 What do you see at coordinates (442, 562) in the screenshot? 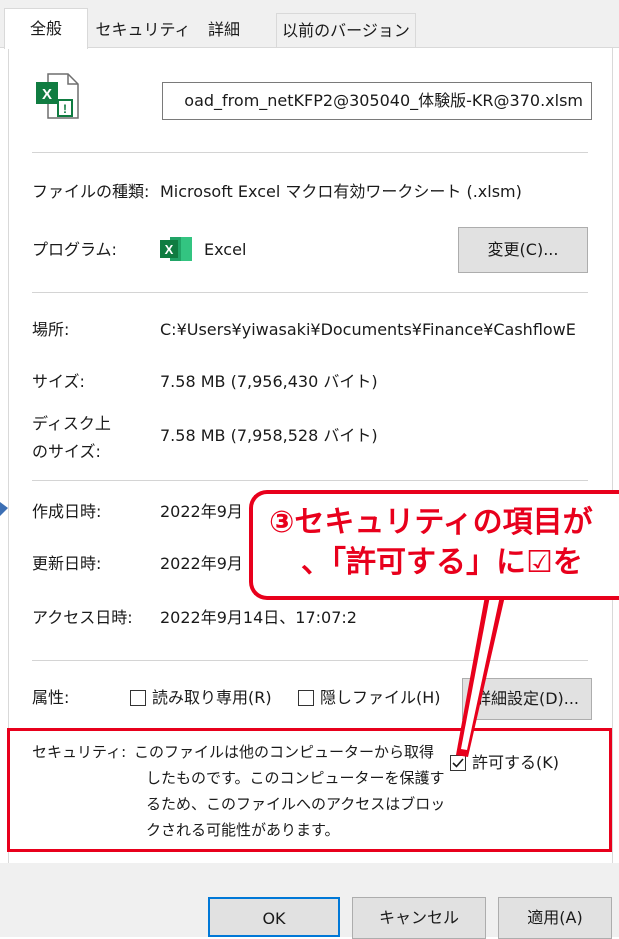
I see `callout-line2: 、「許可する」に☑を` at bounding box center [442, 562].